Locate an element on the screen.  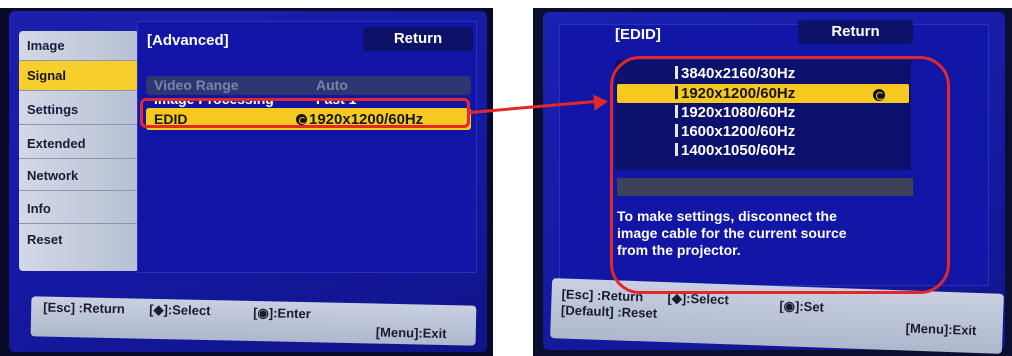
cropped-caption is located at coordinates (506, 4).